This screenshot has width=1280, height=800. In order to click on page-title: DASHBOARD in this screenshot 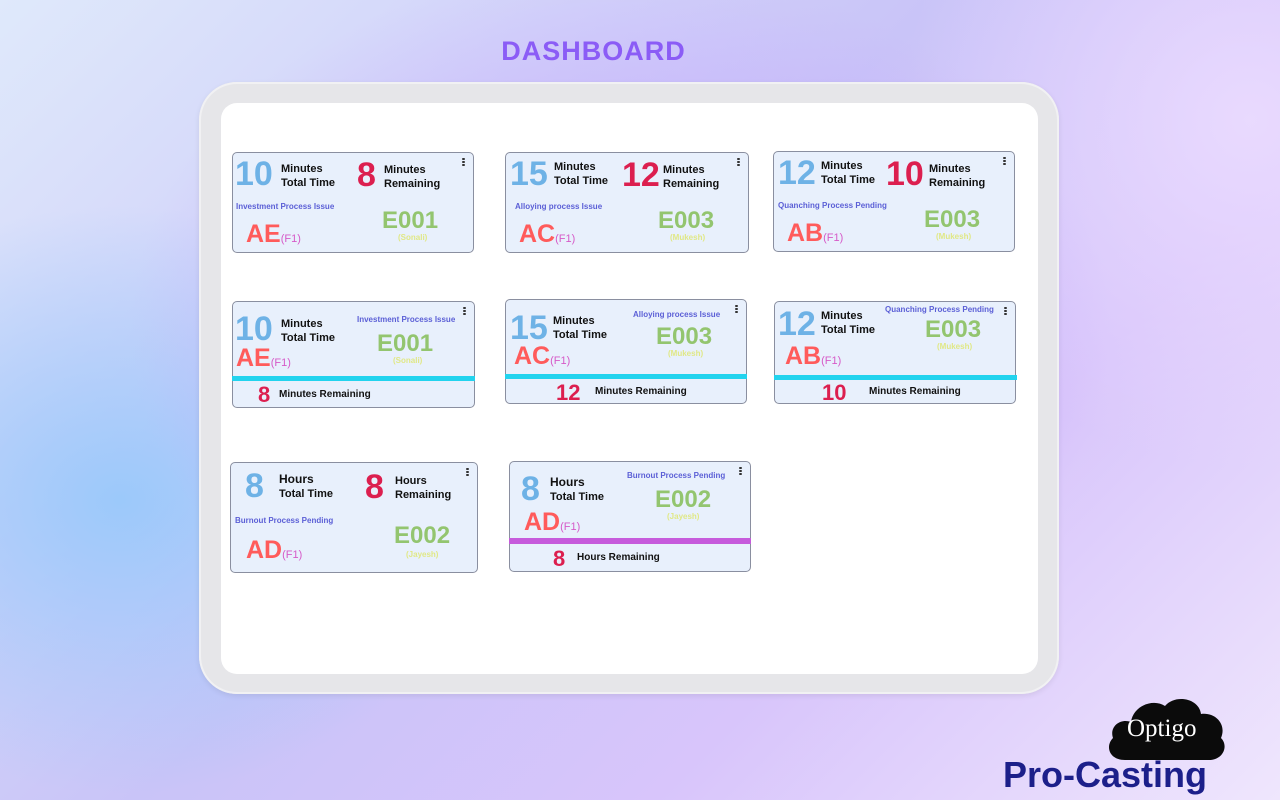, I will do `click(593, 51)`.